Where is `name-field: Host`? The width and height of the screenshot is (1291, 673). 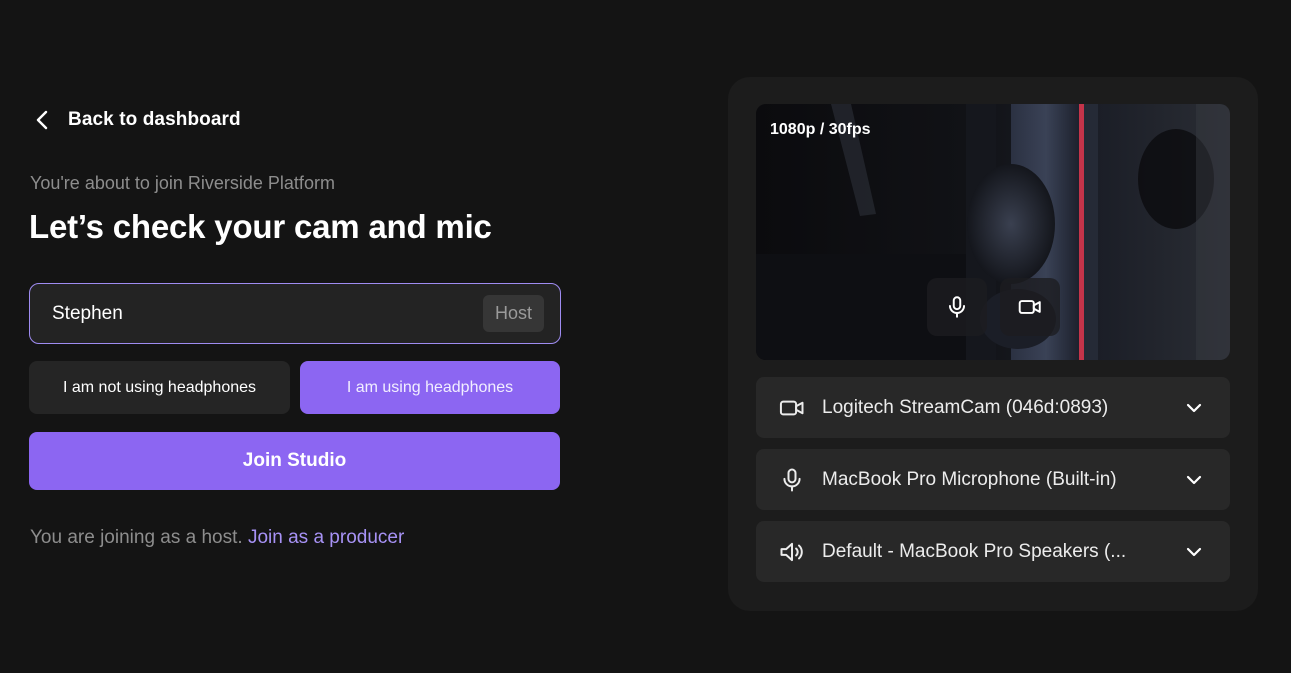 name-field: Host is located at coordinates (295, 313).